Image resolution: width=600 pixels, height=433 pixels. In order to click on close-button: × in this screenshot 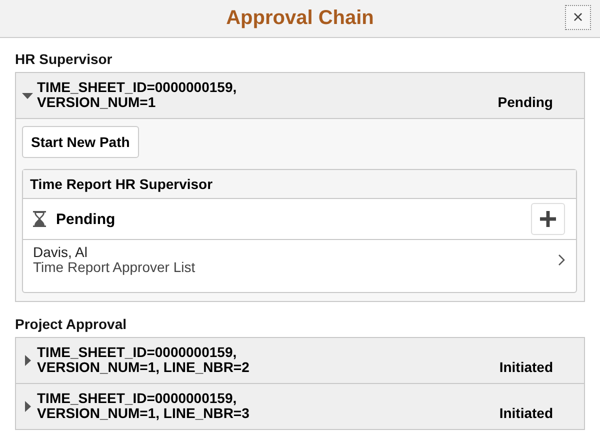, I will do `click(578, 17)`.